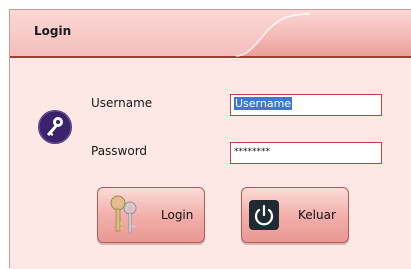 Image resolution: width=411 pixels, height=269 pixels. What do you see at coordinates (263, 103) in the screenshot?
I see `username-value: Username` at bounding box center [263, 103].